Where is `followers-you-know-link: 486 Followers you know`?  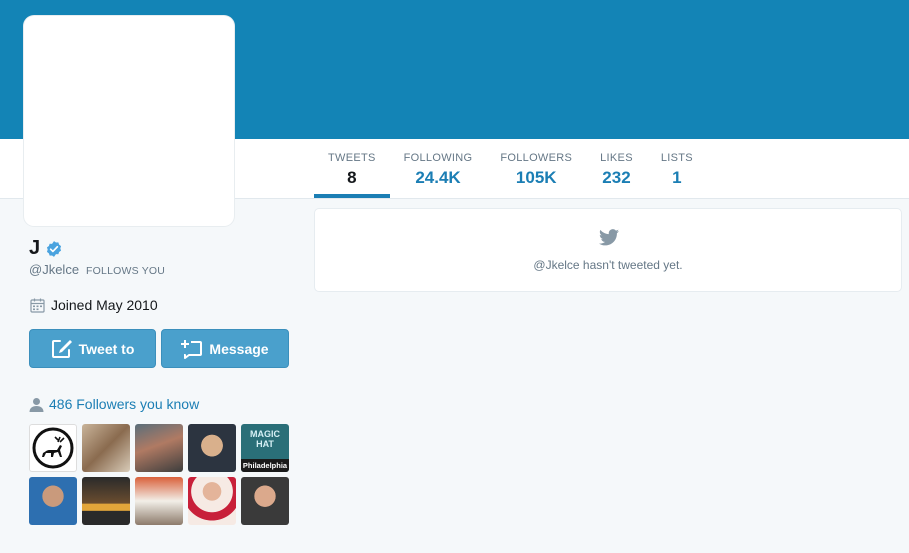
followers-you-know-link: 486 Followers you know is located at coordinates (124, 404).